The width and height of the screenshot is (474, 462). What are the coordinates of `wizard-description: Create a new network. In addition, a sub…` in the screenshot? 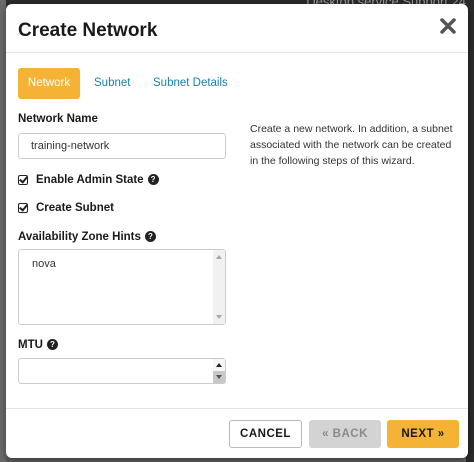 It's located at (351, 145).